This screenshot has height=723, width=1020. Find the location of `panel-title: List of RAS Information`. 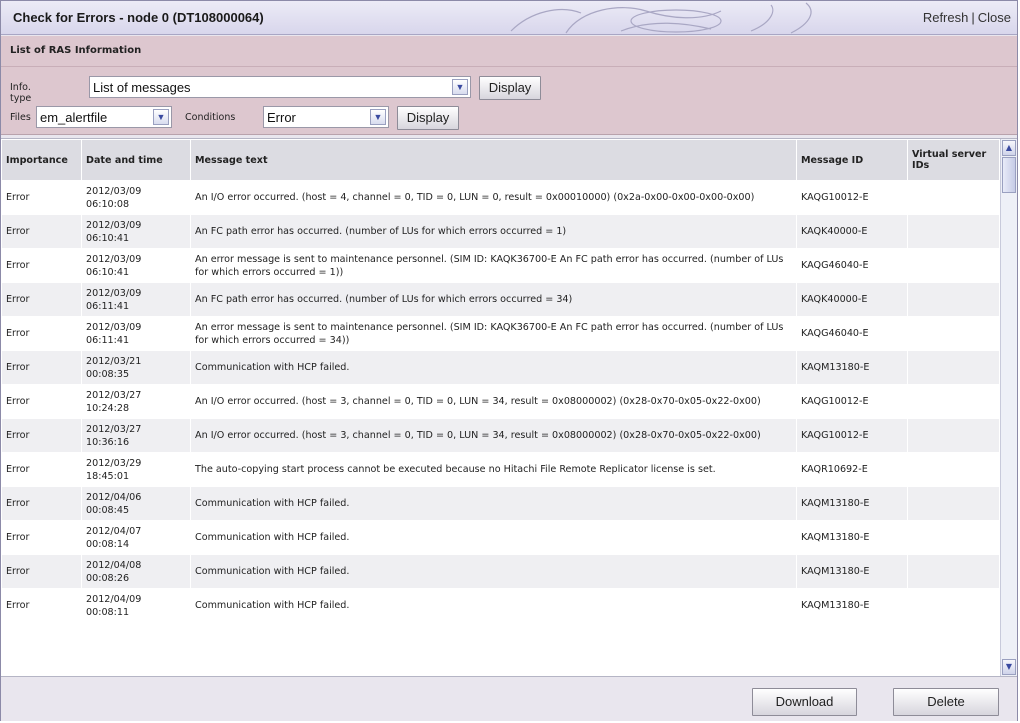

panel-title: List of RAS Information is located at coordinates (76, 50).